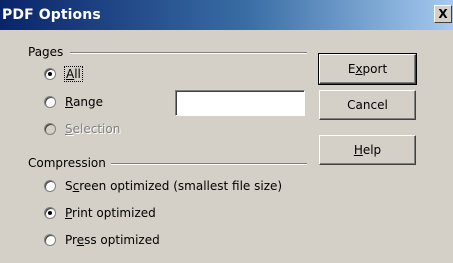  I want to click on radio-press-indicator, so click(50, 240).